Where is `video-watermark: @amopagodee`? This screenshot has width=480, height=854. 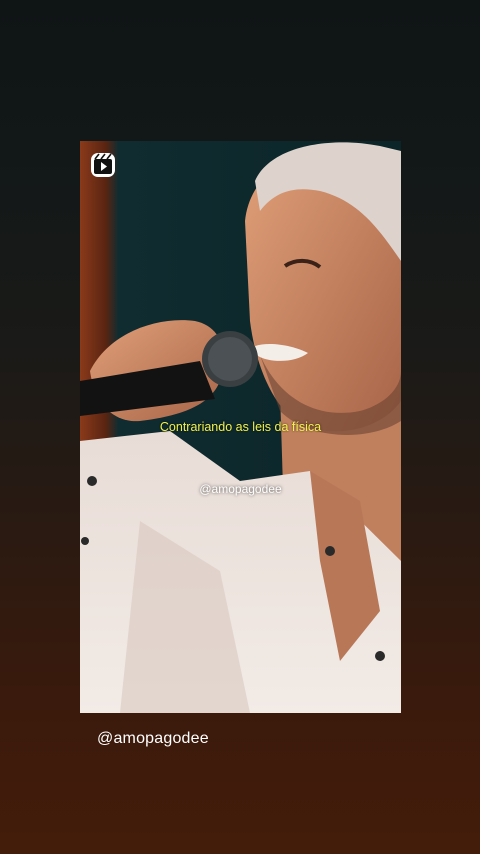 video-watermark: @amopagodee is located at coordinates (240, 489).